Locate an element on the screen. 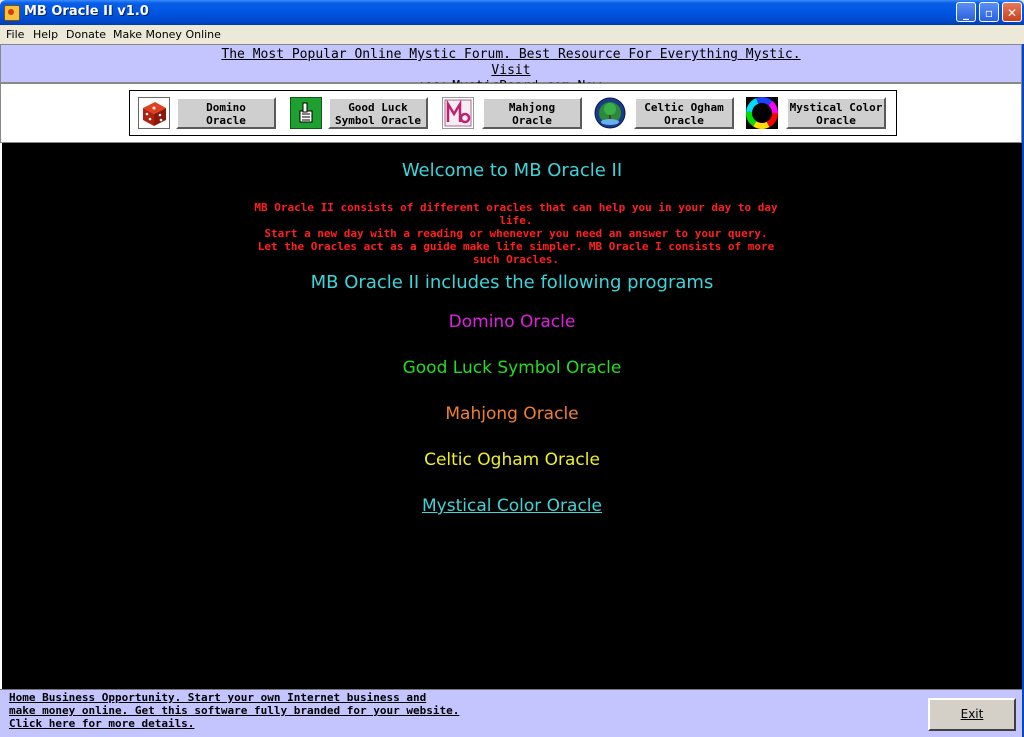 The height and width of the screenshot is (737, 1024). toolbar-area: DominoOracle Good LuckSymbol Oracle Ma is located at coordinates (511, 113).